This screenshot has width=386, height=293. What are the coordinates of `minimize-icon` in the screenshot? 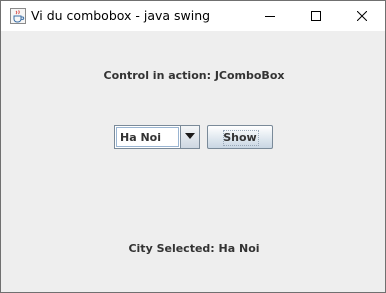 It's located at (270, 16).